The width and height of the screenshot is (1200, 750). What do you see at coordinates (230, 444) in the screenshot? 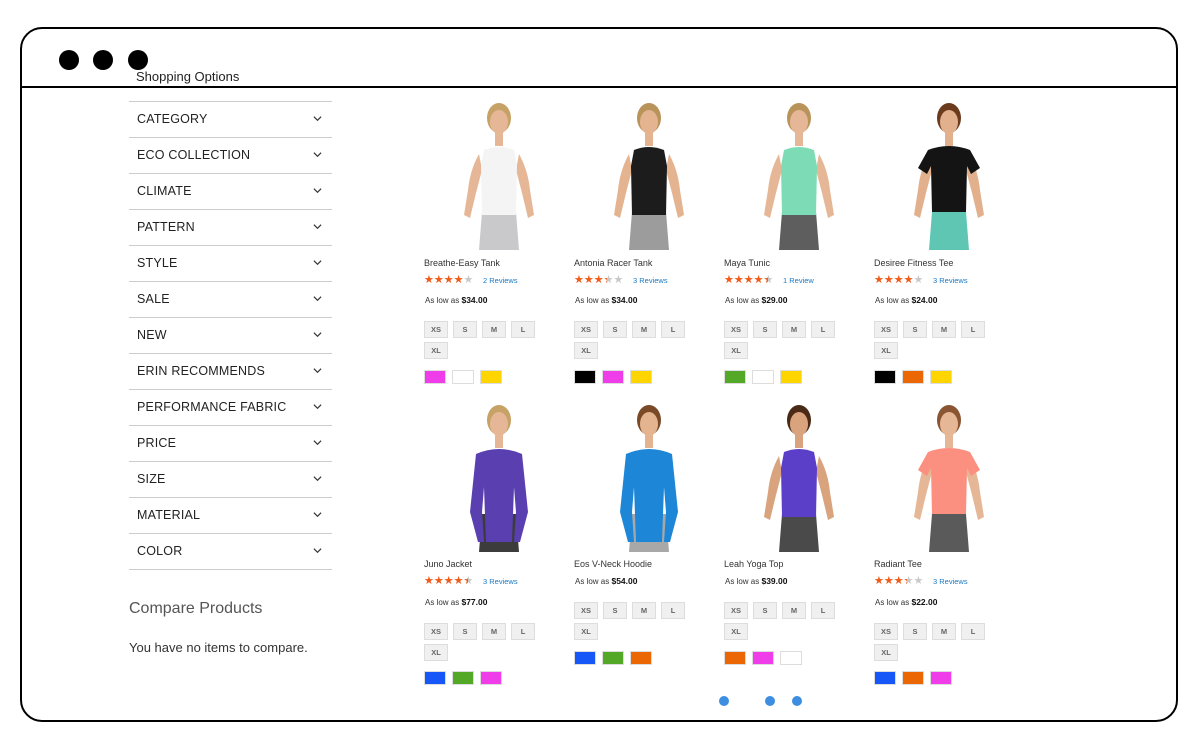
I see `filter-price: PRICE` at bounding box center [230, 444].